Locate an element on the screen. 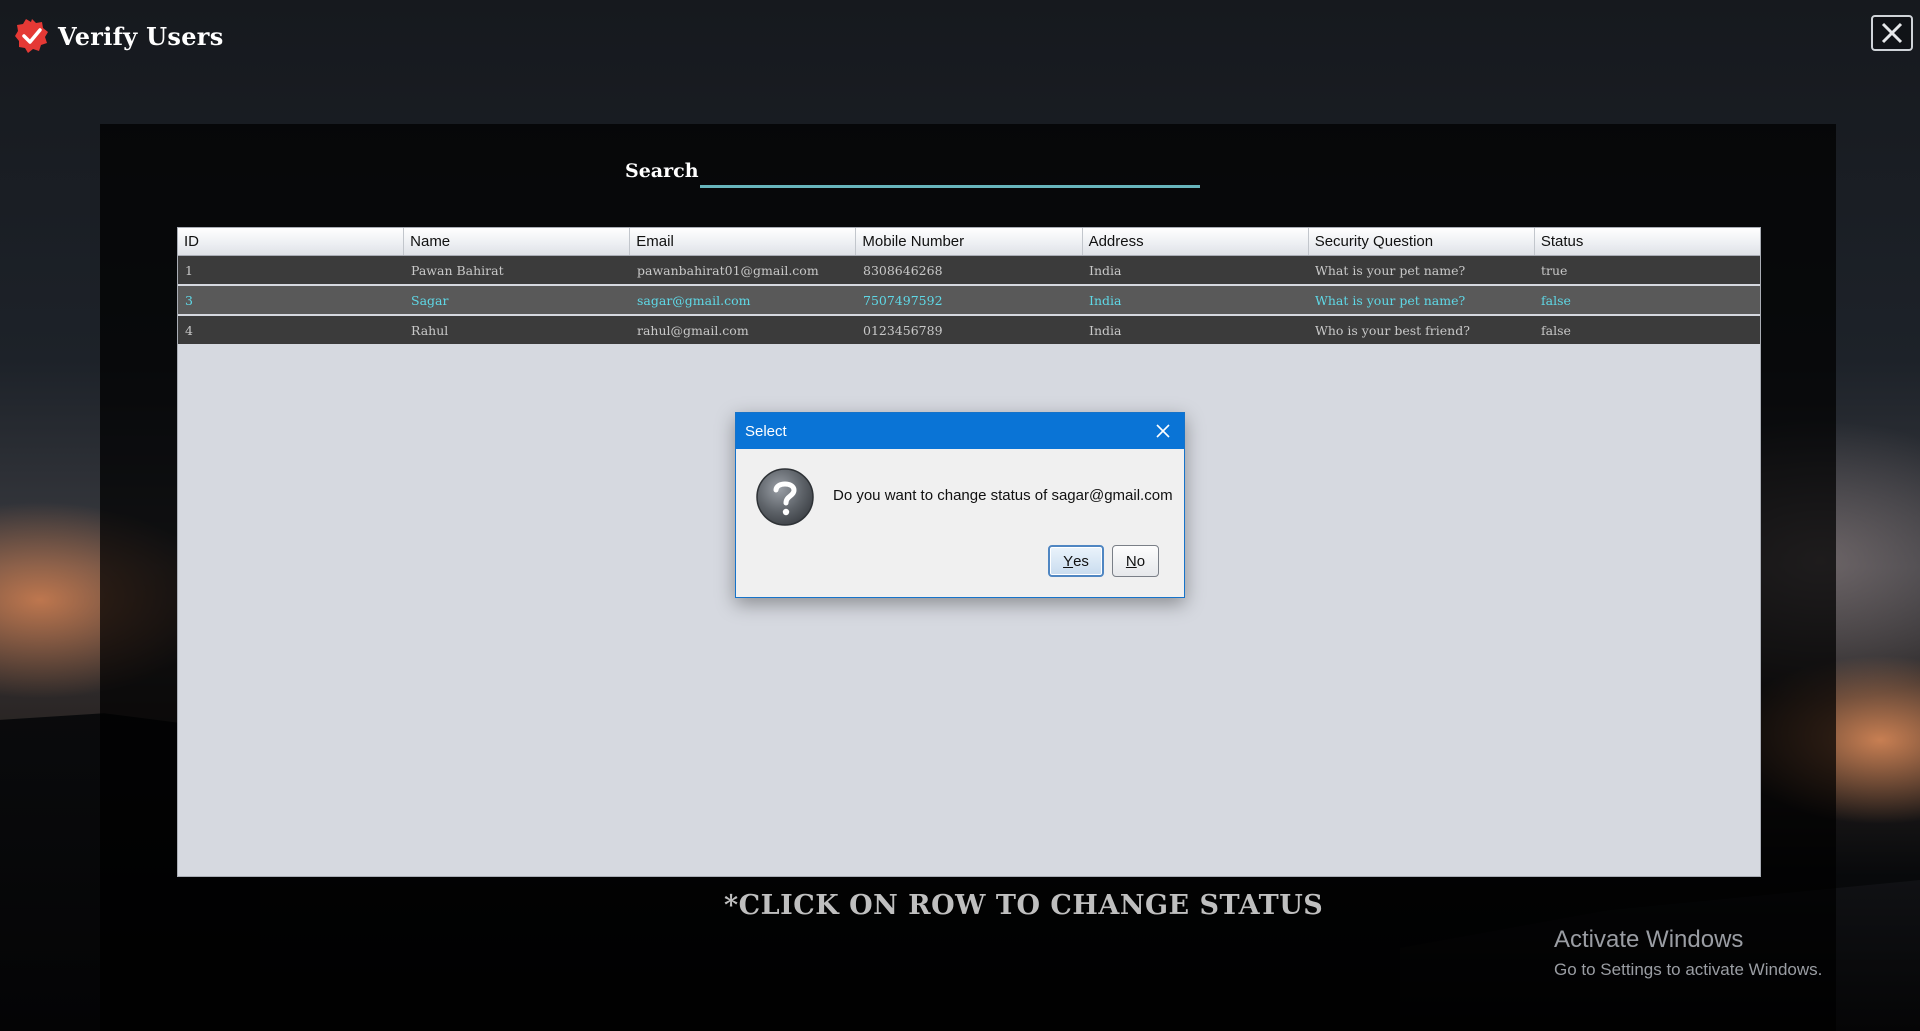  cell-mobile: 8308646268 is located at coordinates (903, 270).